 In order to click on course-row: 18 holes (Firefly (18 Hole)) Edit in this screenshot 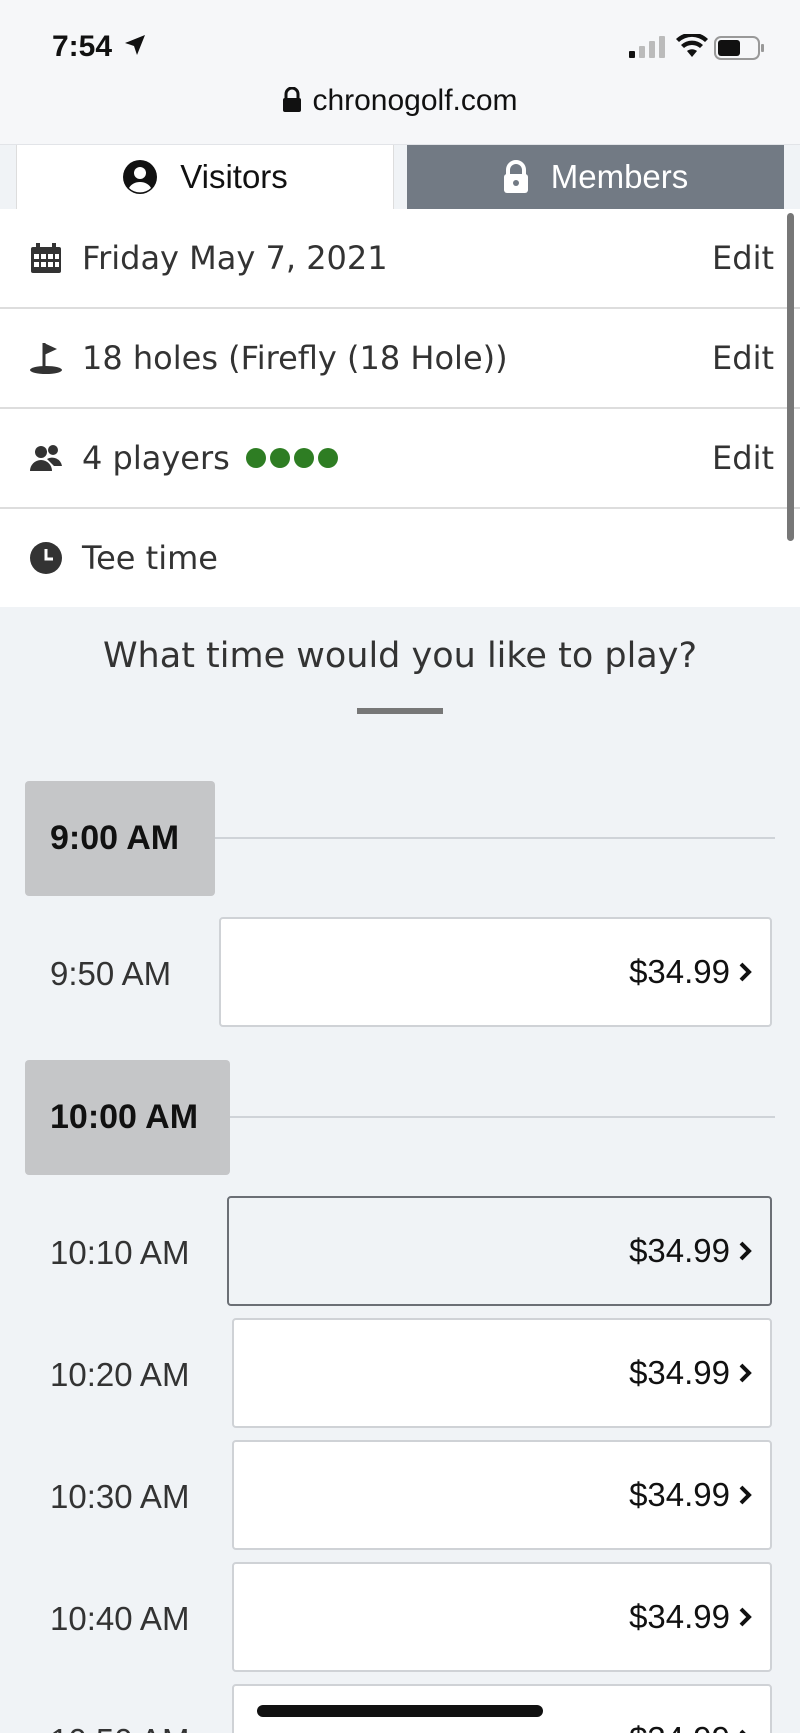, I will do `click(400, 359)`.